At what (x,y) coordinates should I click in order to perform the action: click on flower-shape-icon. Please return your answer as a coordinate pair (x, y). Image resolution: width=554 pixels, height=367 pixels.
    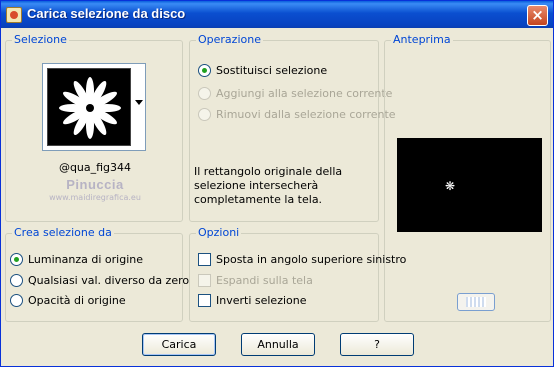
    Looking at the image, I should click on (90, 108).